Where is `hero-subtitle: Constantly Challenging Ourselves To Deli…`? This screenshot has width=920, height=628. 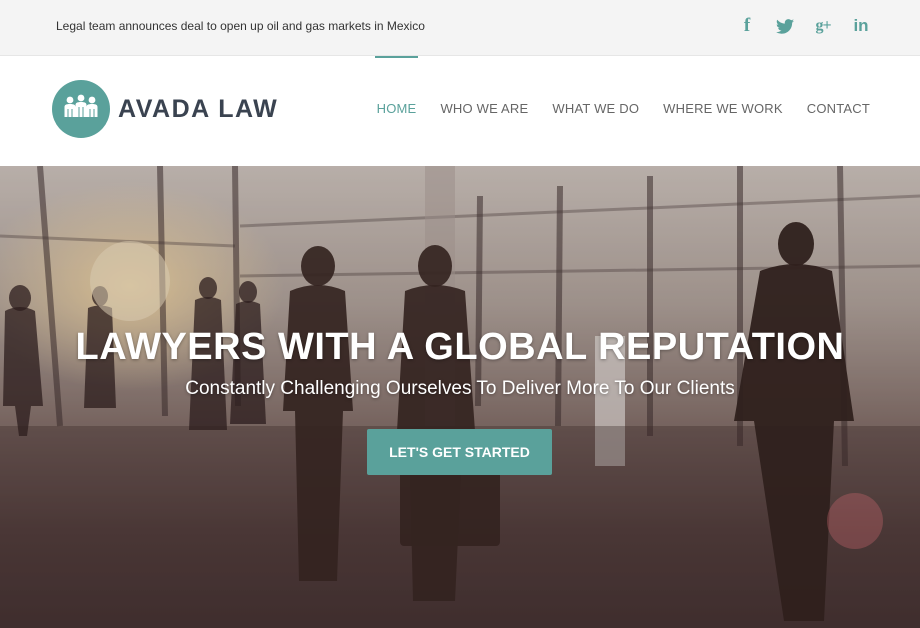 hero-subtitle: Constantly Challenging Ourselves To Deli… is located at coordinates (460, 388).